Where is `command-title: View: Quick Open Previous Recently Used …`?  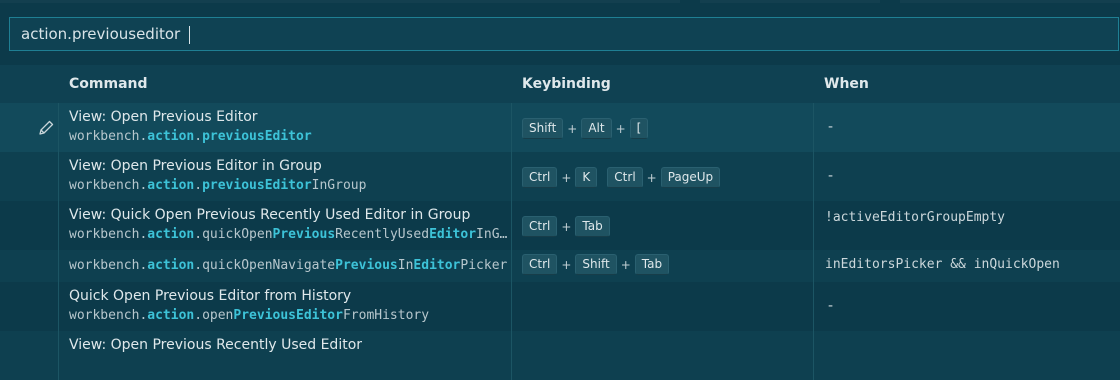
command-title: View: Quick Open Previous Recently Used … is located at coordinates (270, 215).